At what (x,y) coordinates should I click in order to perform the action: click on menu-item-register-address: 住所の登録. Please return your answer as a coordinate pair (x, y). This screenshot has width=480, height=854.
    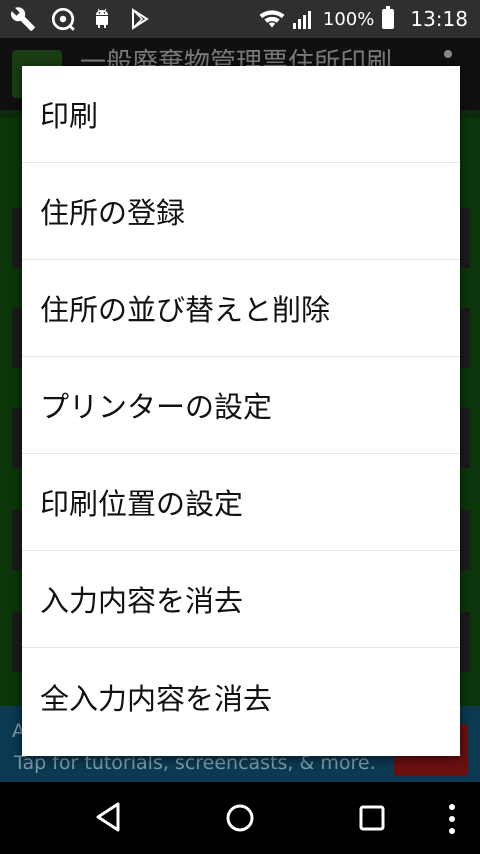
    Looking at the image, I should click on (241, 211).